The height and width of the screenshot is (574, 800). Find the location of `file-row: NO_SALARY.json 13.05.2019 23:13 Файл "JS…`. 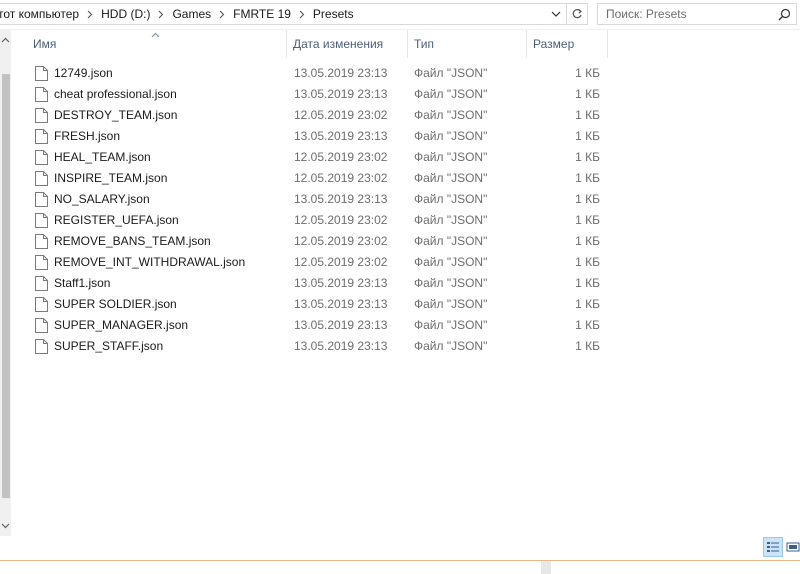

file-row: NO_SALARY.json 13.05.2019 23:13 Файл "JS… is located at coordinates (322, 199).